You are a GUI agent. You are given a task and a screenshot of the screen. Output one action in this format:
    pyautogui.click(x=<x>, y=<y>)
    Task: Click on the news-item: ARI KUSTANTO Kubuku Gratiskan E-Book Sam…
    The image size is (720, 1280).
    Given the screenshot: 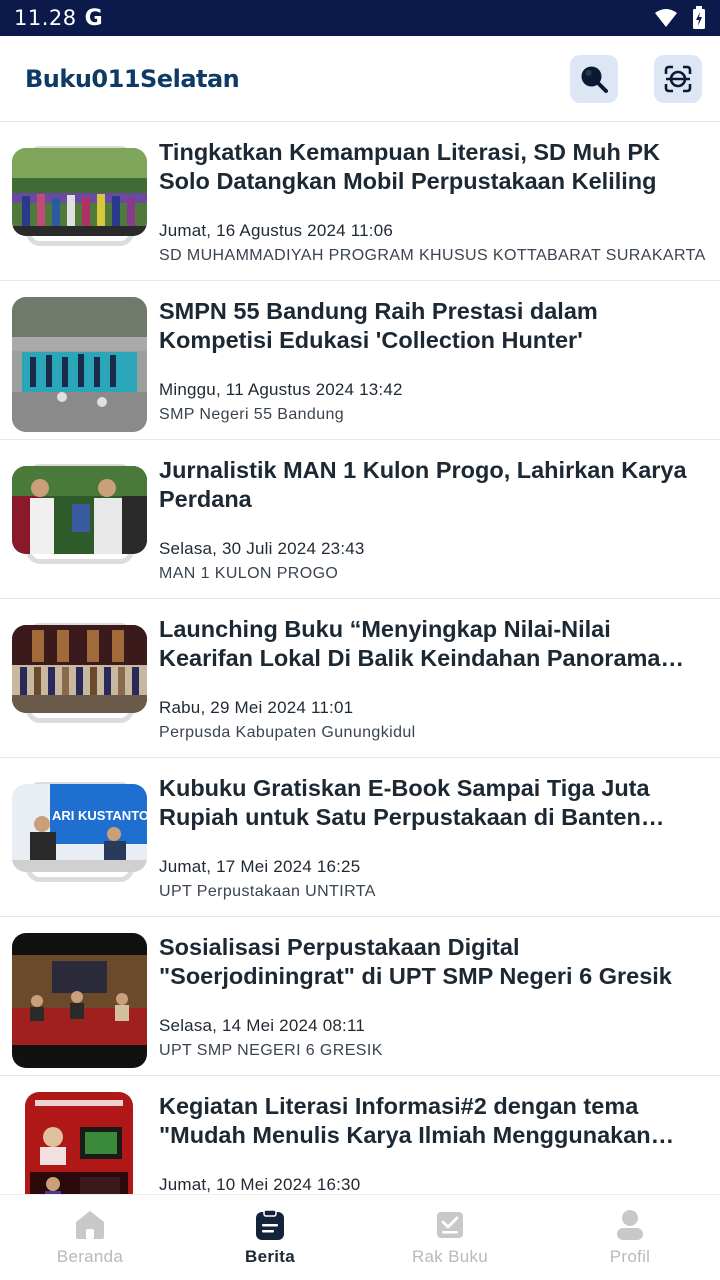 What is the action you would take?
    pyautogui.click(x=360, y=837)
    